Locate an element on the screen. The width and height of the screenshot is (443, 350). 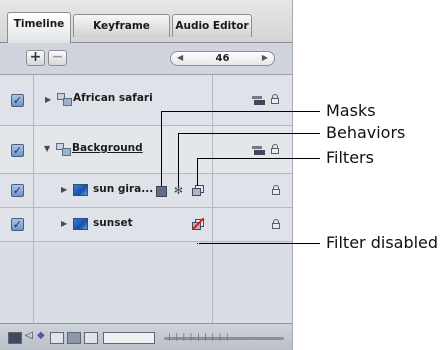
layer-row-african-safari: ✓ ▶ African safari is located at coordinates (146, 100).